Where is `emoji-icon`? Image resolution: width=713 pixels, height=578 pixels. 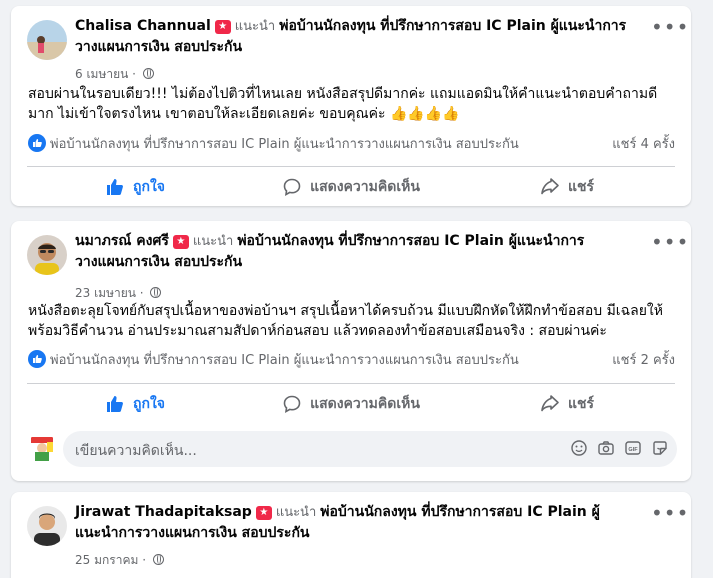
emoji-icon is located at coordinates (579, 448).